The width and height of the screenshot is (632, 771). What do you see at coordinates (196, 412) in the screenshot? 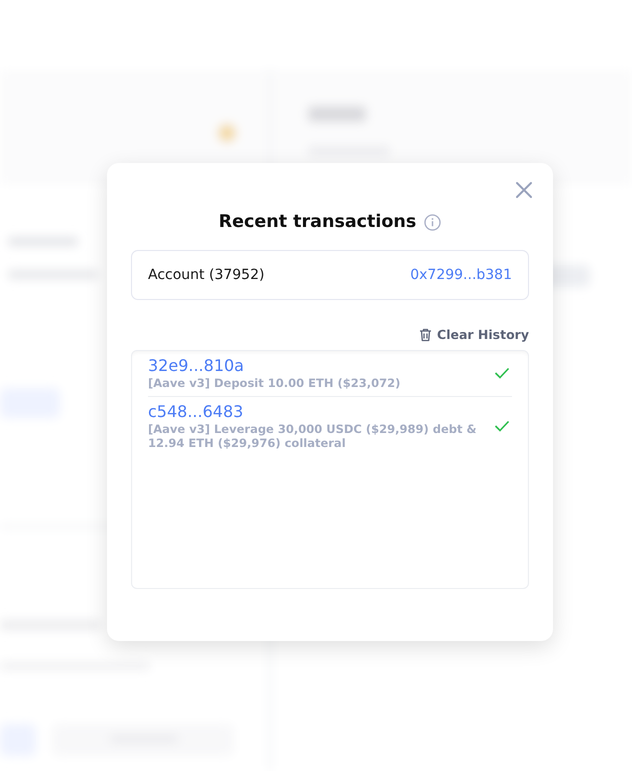
I see `transaction-hash-link: c548...6483` at bounding box center [196, 412].